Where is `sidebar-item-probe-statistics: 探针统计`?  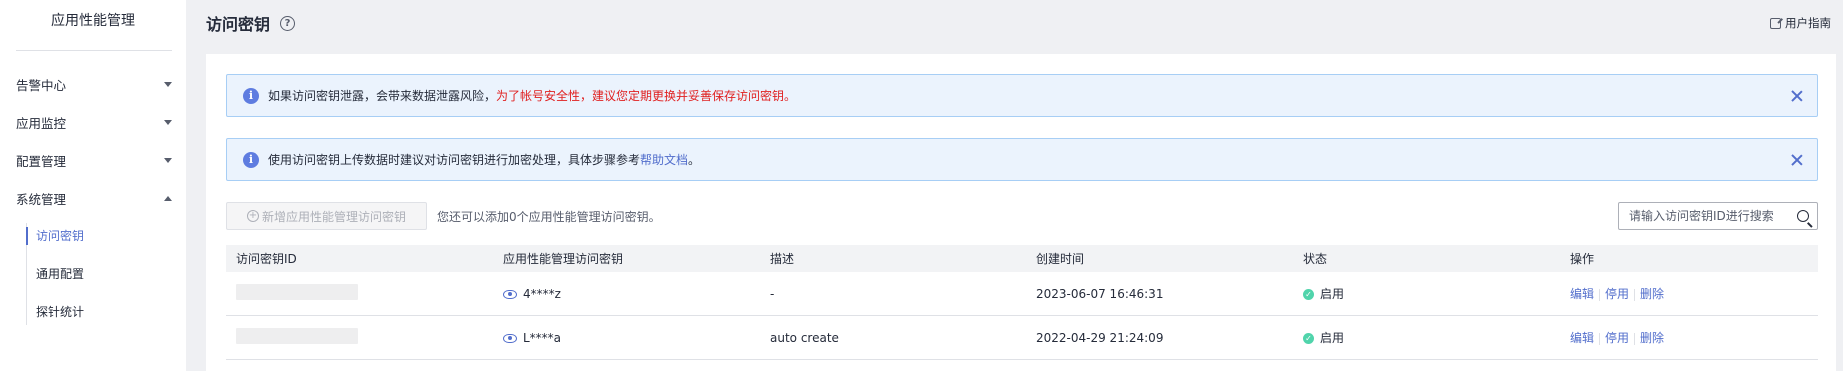
sidebar-item-probe-statistics: 探针统计 is located at coordinates (106, 312).